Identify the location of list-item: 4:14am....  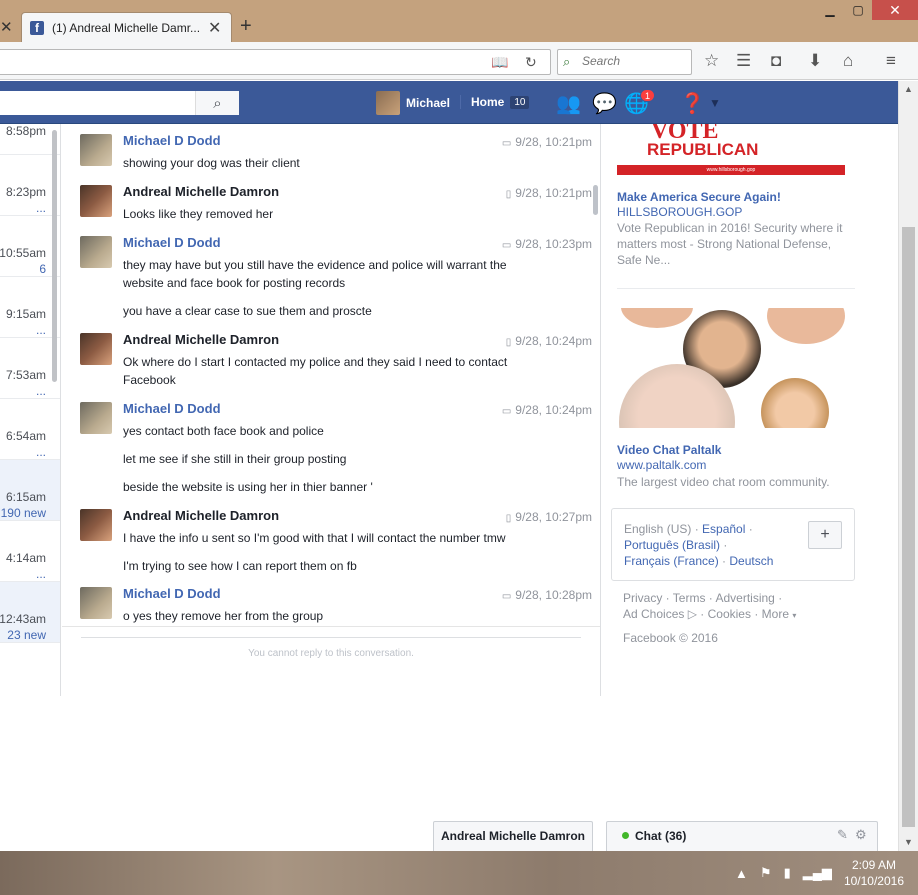
(30, 551).